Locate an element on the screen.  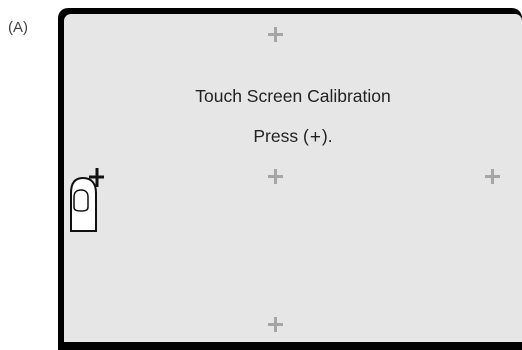
finger-pointer-icon is located at coordinates (87, 200).